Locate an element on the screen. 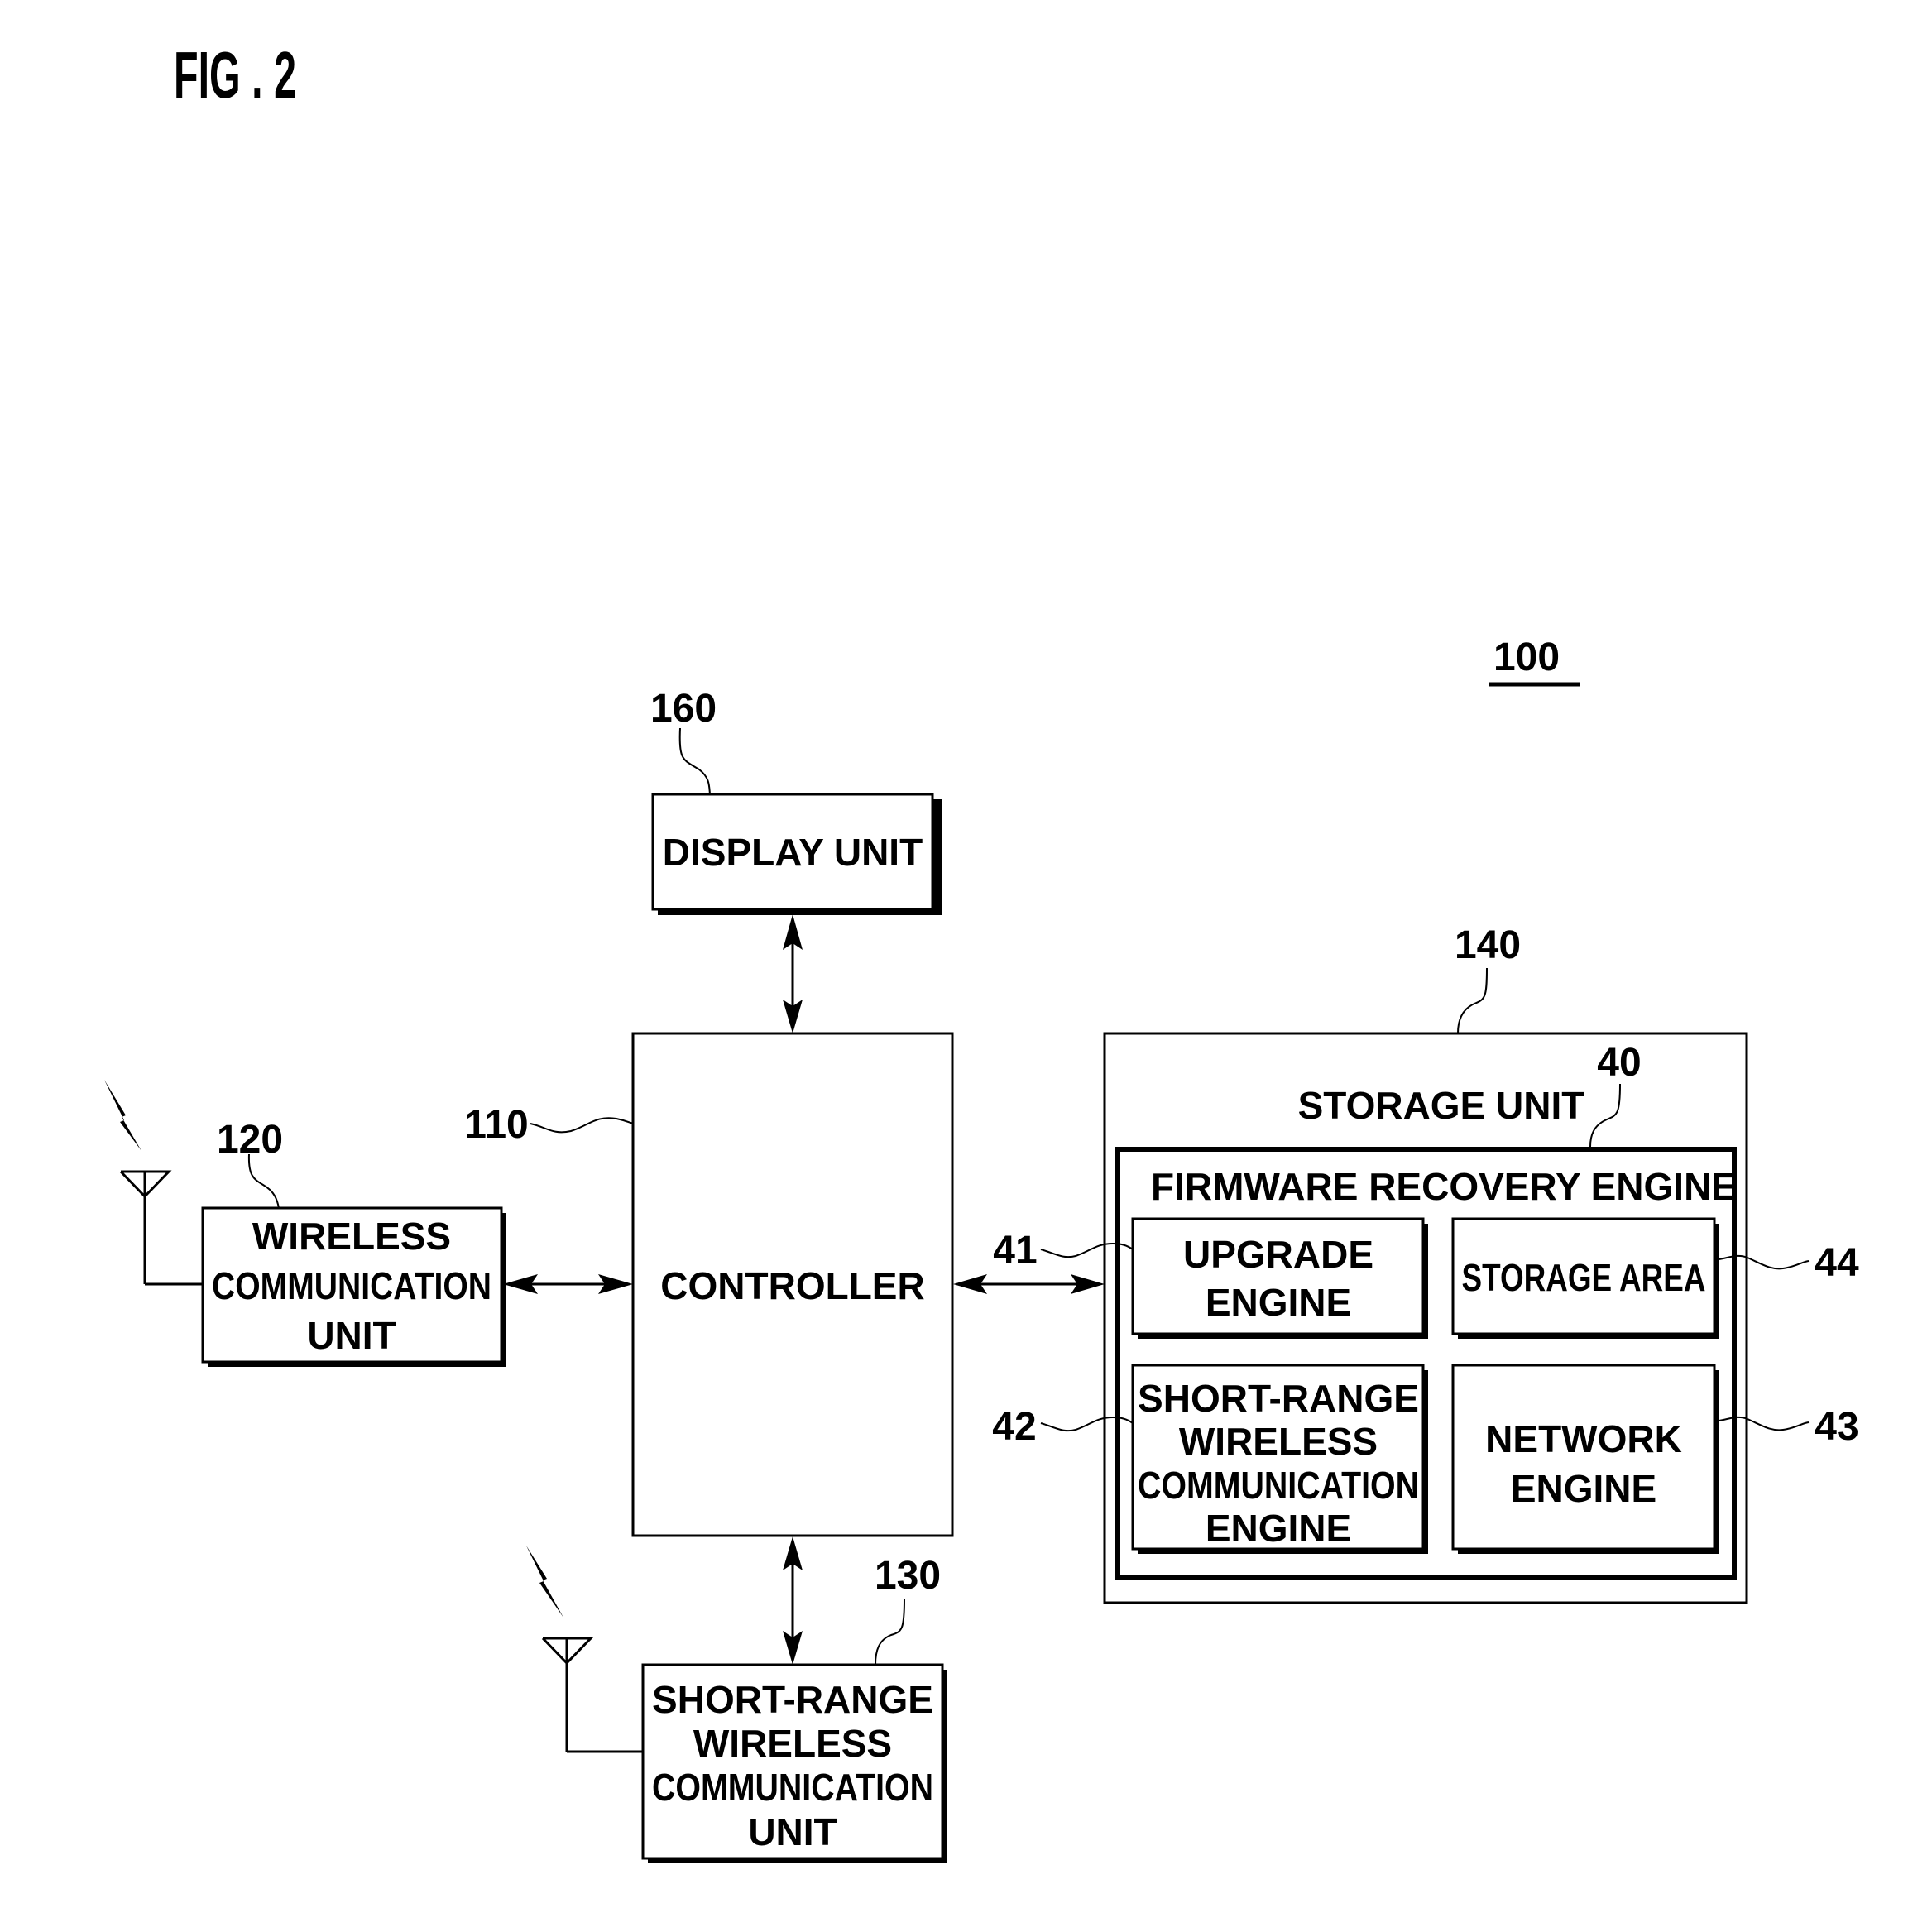 This screenshot has width=1932, height=1932. wireless-unit-label-line2: COMMUNICATION is located at coordinates (352, 1286).